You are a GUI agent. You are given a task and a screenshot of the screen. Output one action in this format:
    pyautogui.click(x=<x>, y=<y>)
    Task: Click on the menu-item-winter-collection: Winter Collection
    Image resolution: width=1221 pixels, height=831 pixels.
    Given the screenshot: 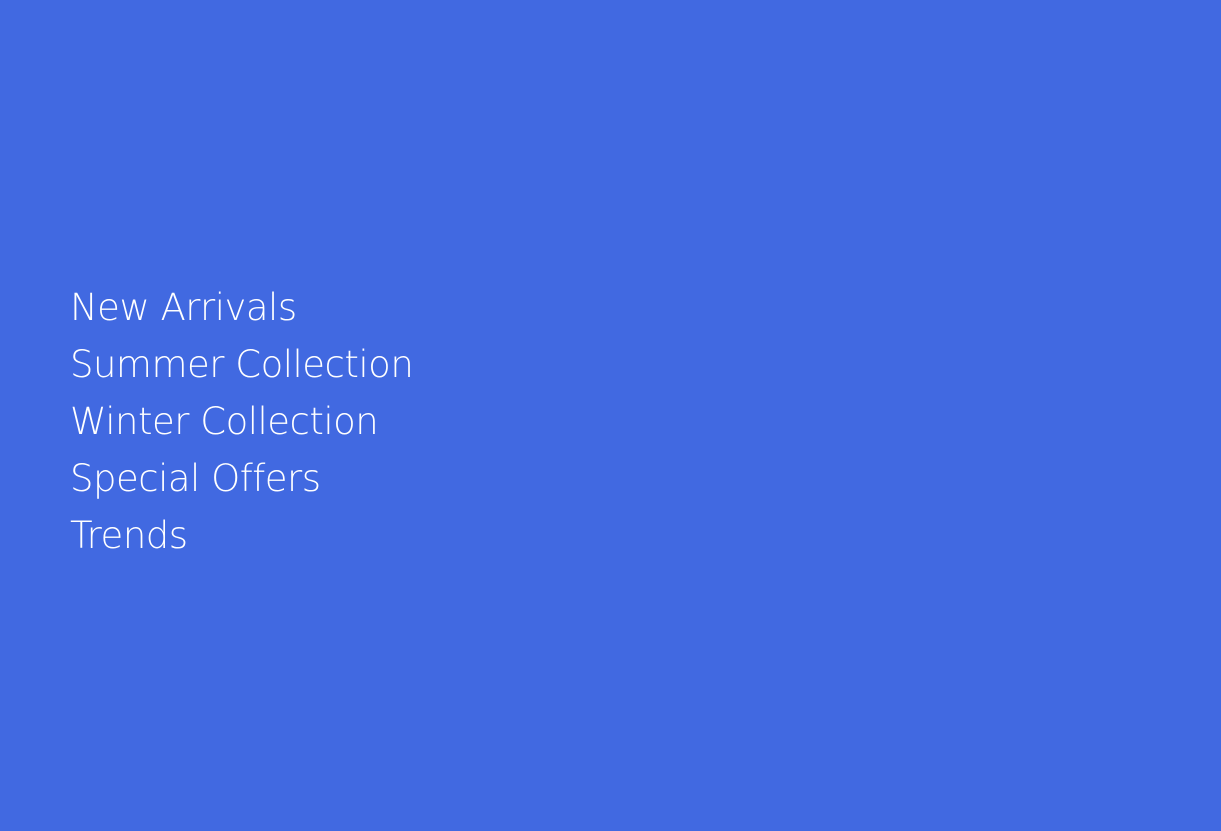 What is the action you would take?
    pyautogui.click(x=241, y=426)
    